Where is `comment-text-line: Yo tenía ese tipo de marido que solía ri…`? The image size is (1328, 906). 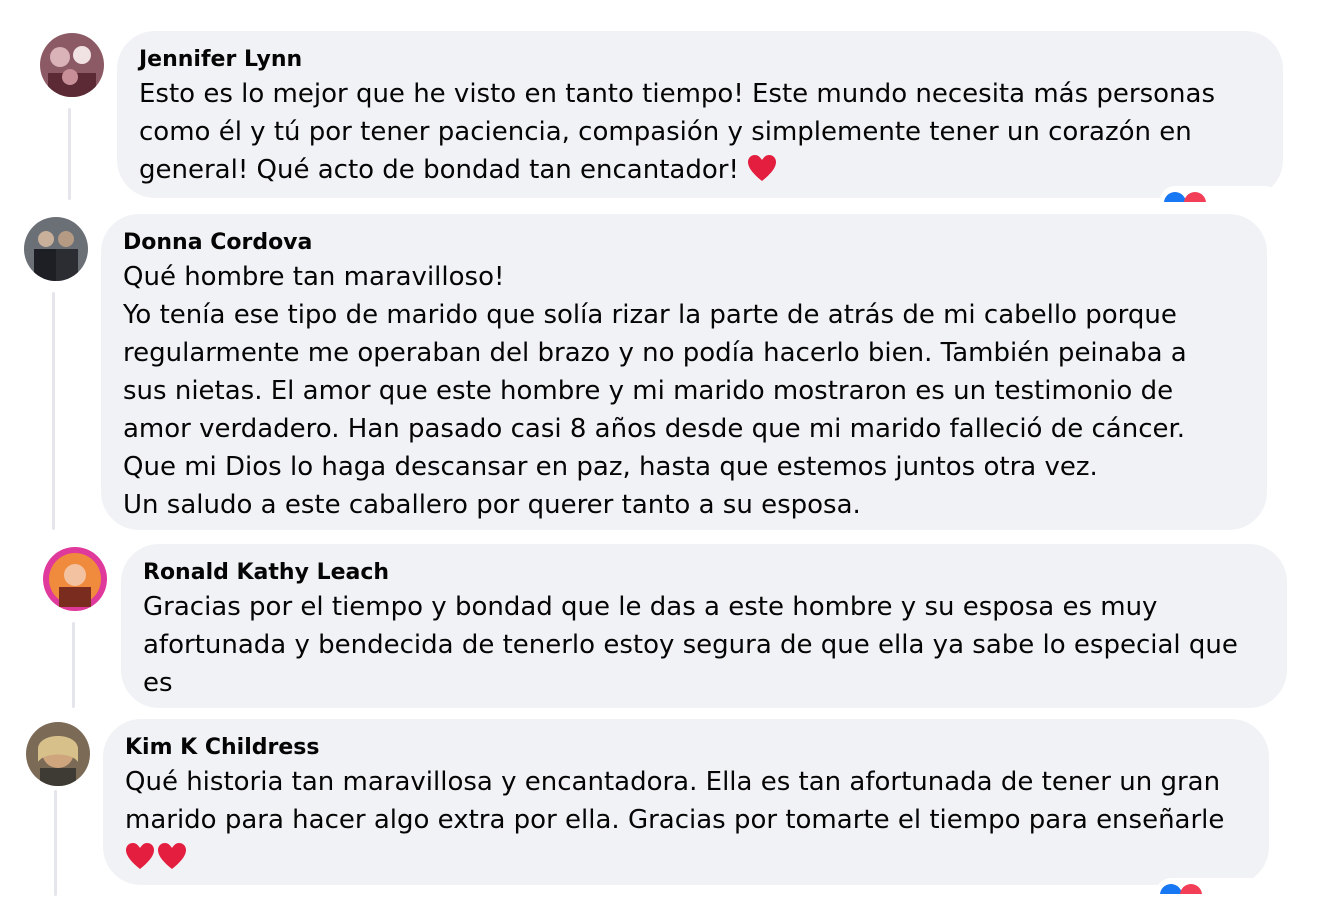 comment-text-line: Yo tenía ese tipo de marido que solía ri… is located at coordinates (650, 315).